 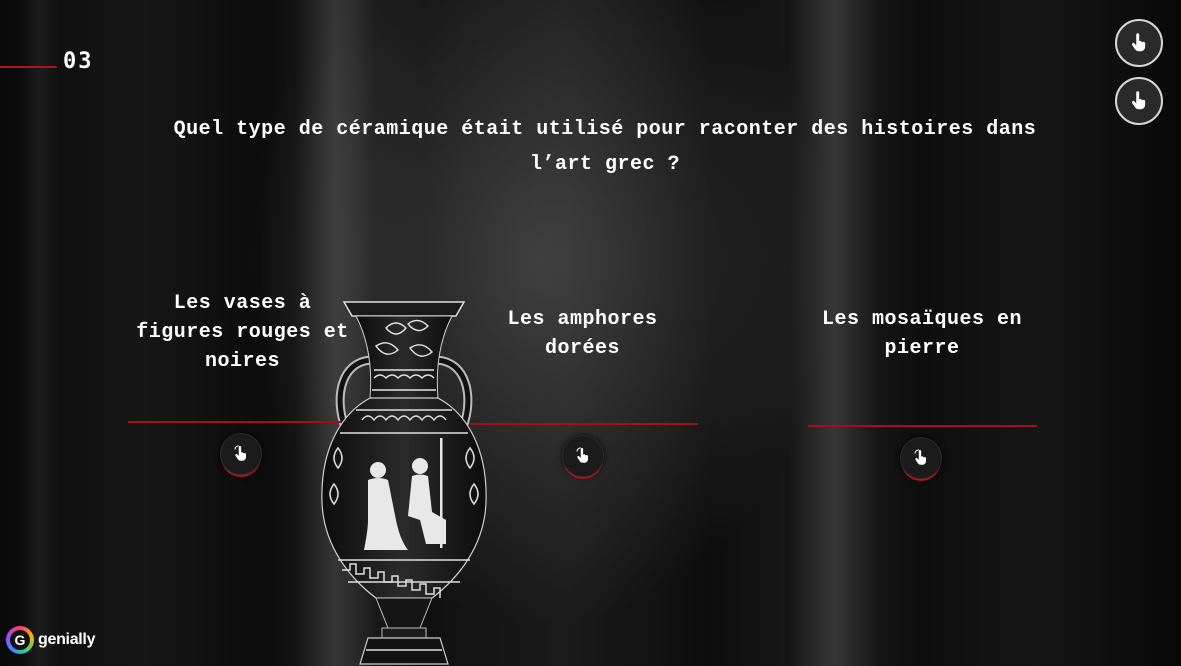 I want to click on answer-1-underline, so click(x=234, y=422).